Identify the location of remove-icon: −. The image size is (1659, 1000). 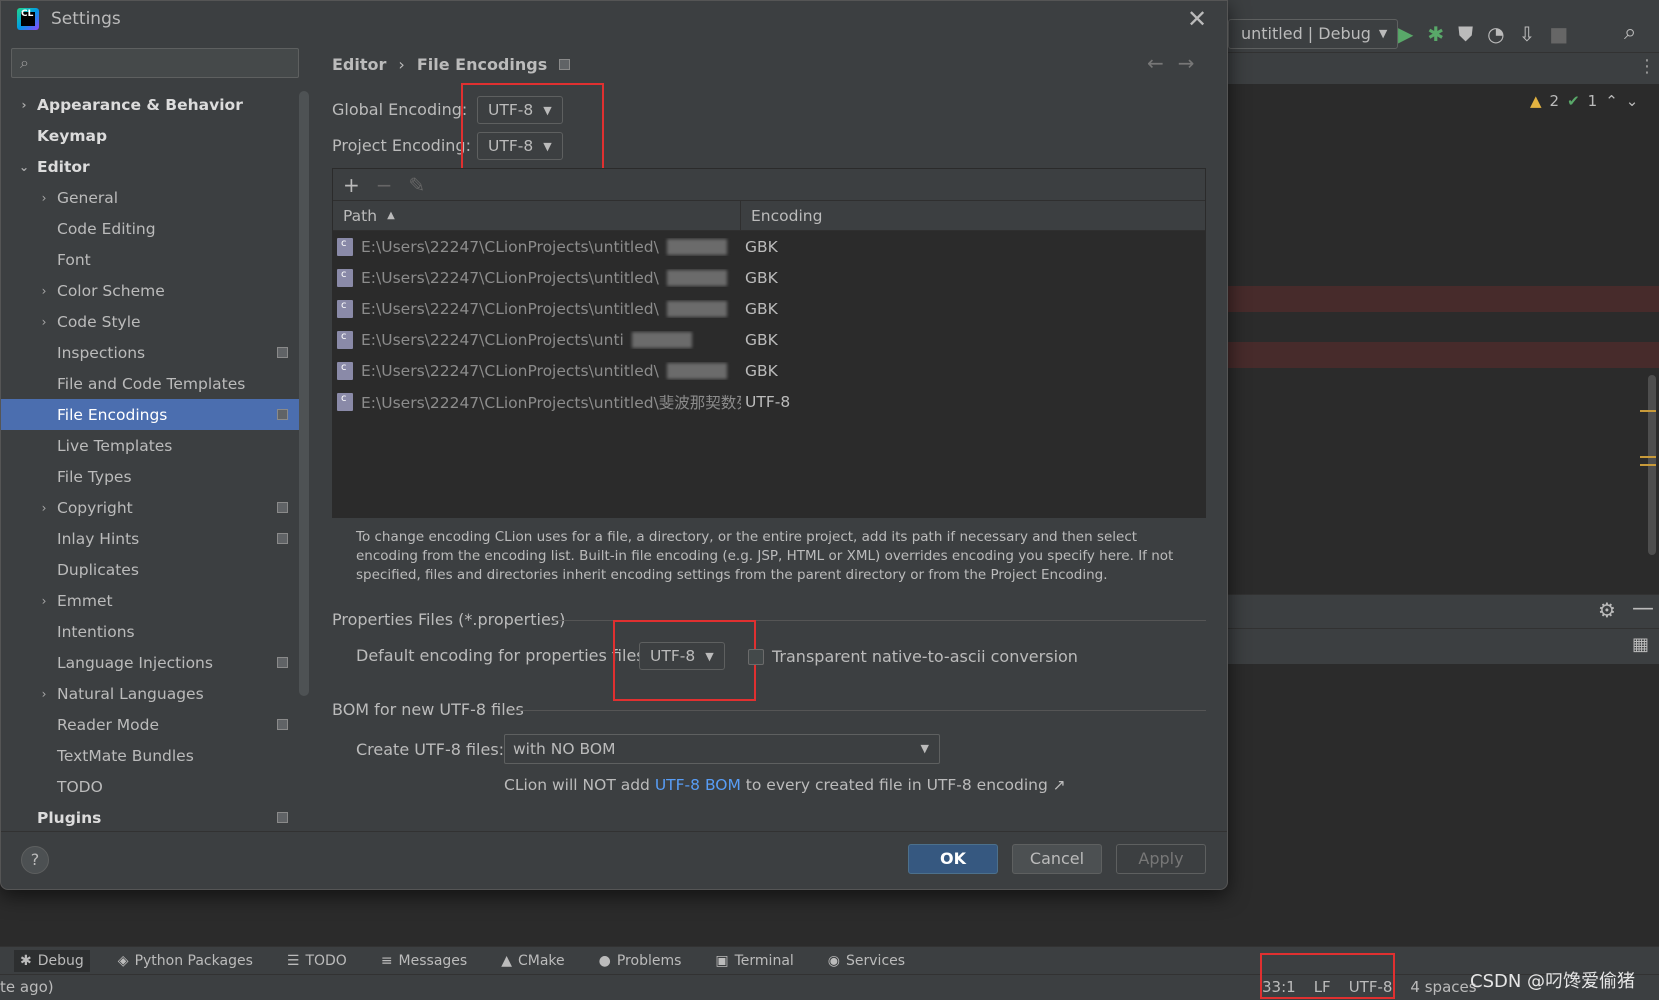
(384, 185).